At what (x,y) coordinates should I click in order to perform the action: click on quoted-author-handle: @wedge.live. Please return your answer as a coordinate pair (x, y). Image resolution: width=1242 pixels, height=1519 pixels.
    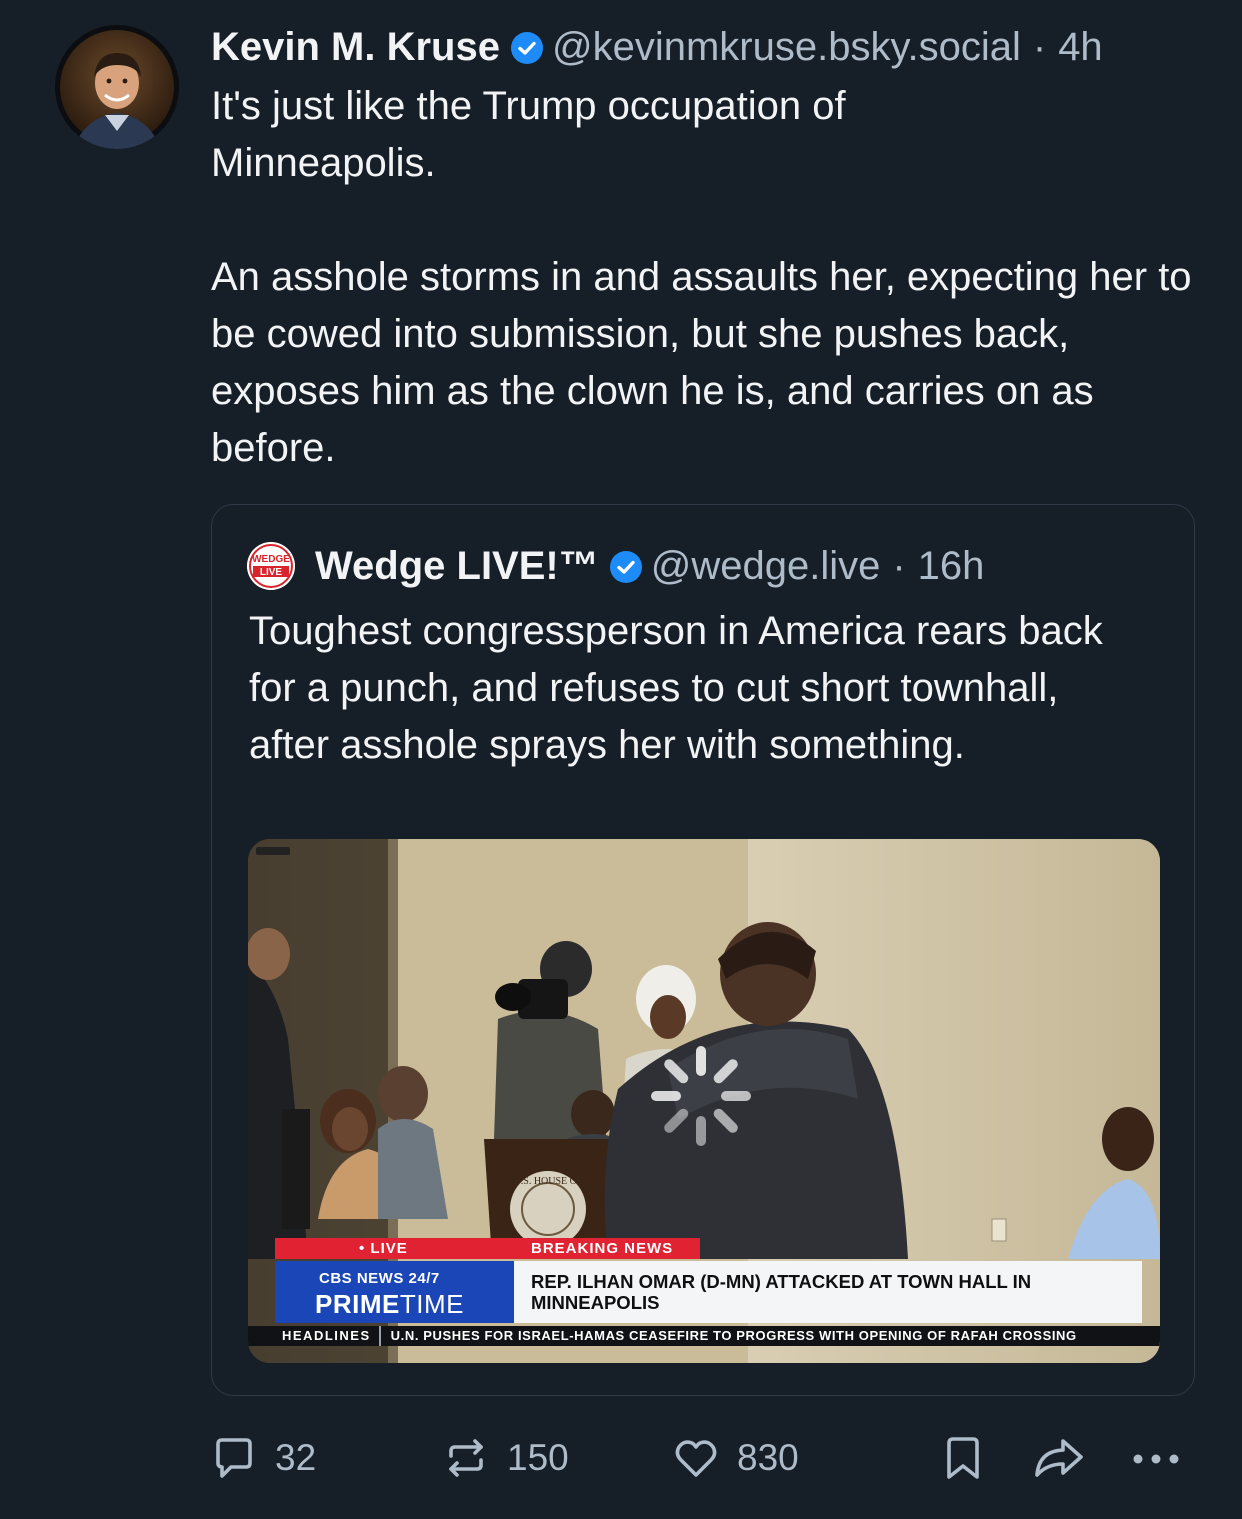
    Looking at the image, I should click on (766, 566).